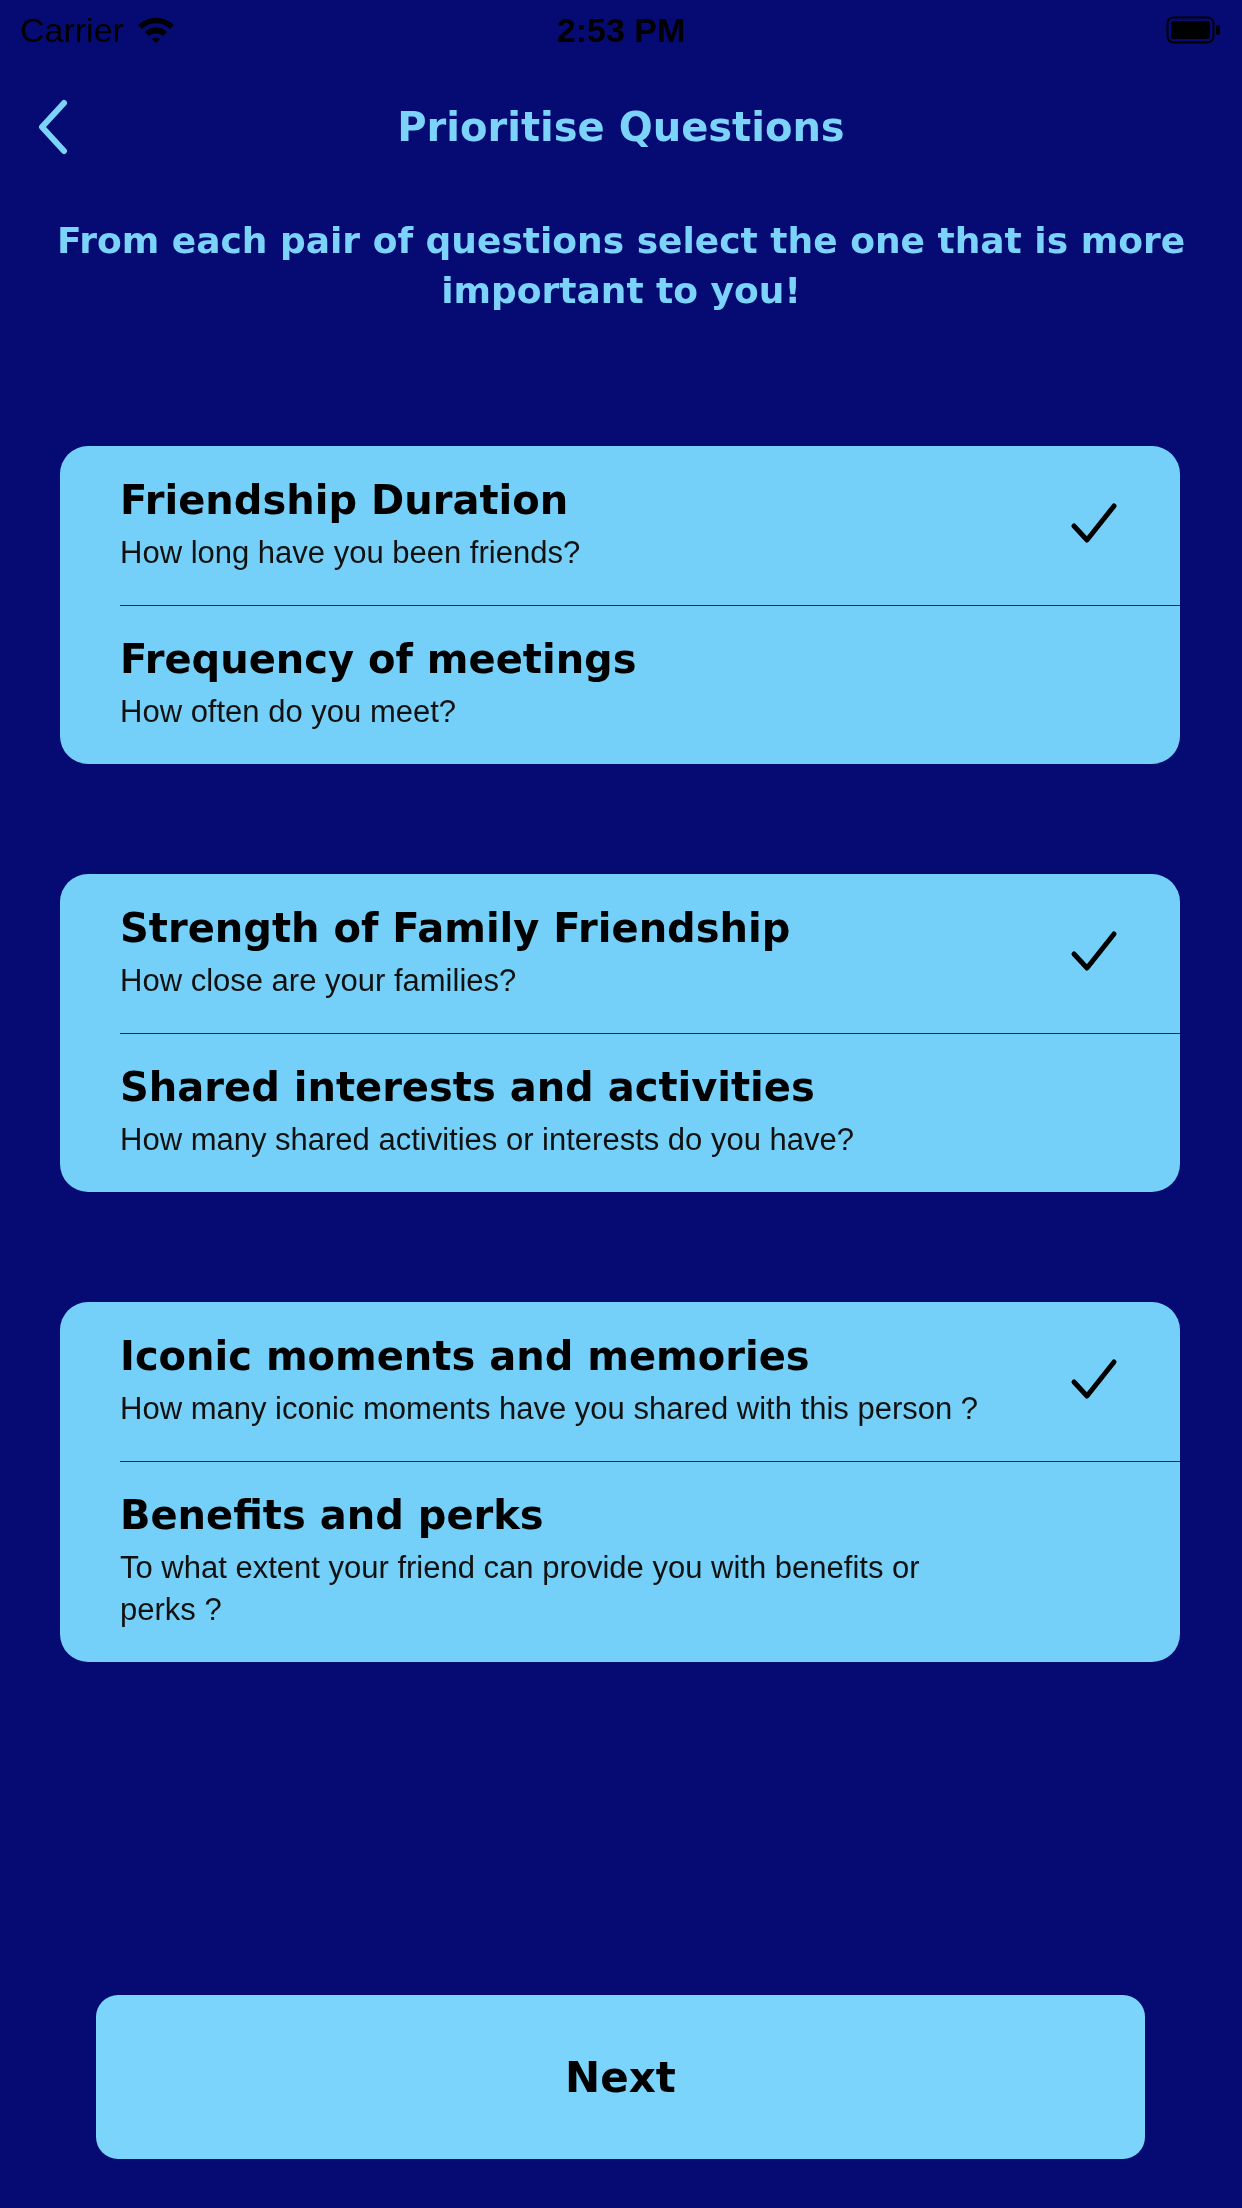  I want to click on back-icon, so click(53, 127).